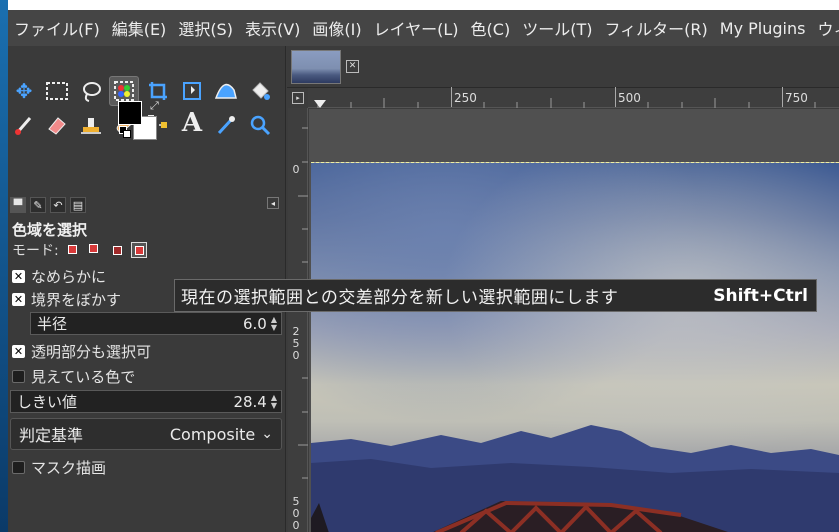 The height and width of the screenshot is (532, 839). Describe the element at coordinates (38, 205) in the screenshot. I see `brushes-tab-icon: ✎` at that location.